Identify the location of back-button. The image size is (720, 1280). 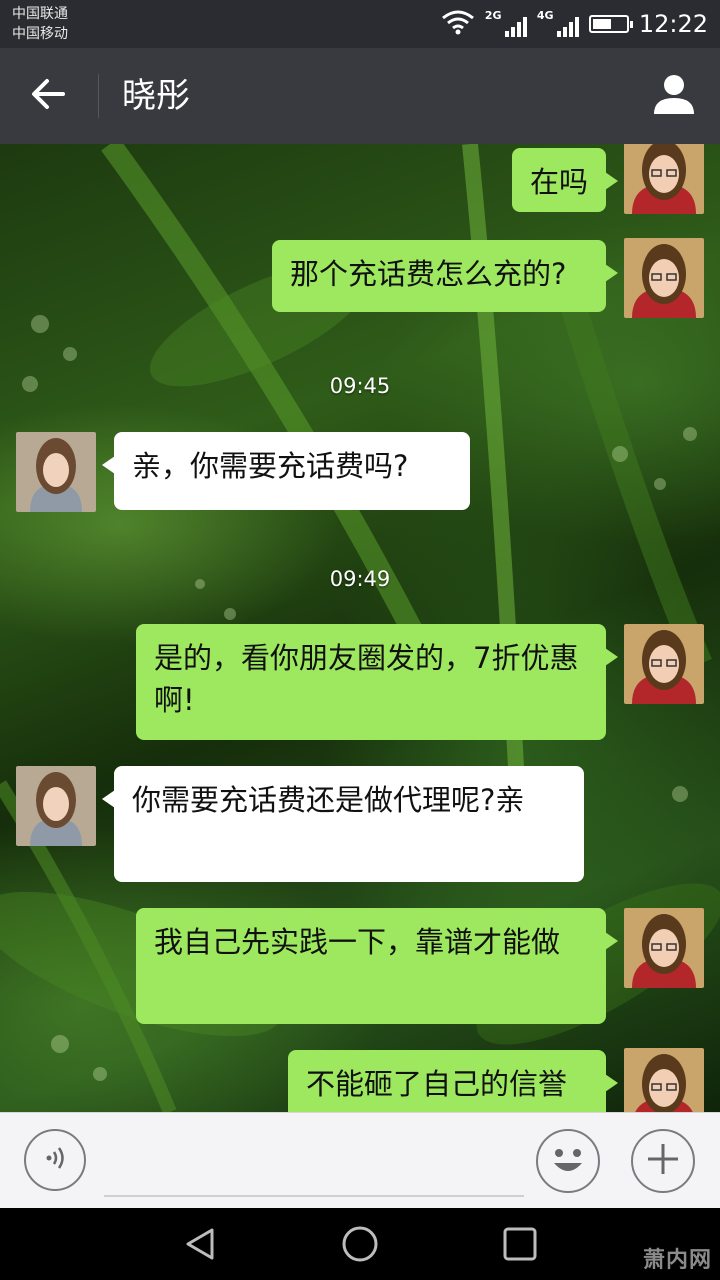
(48, 96).